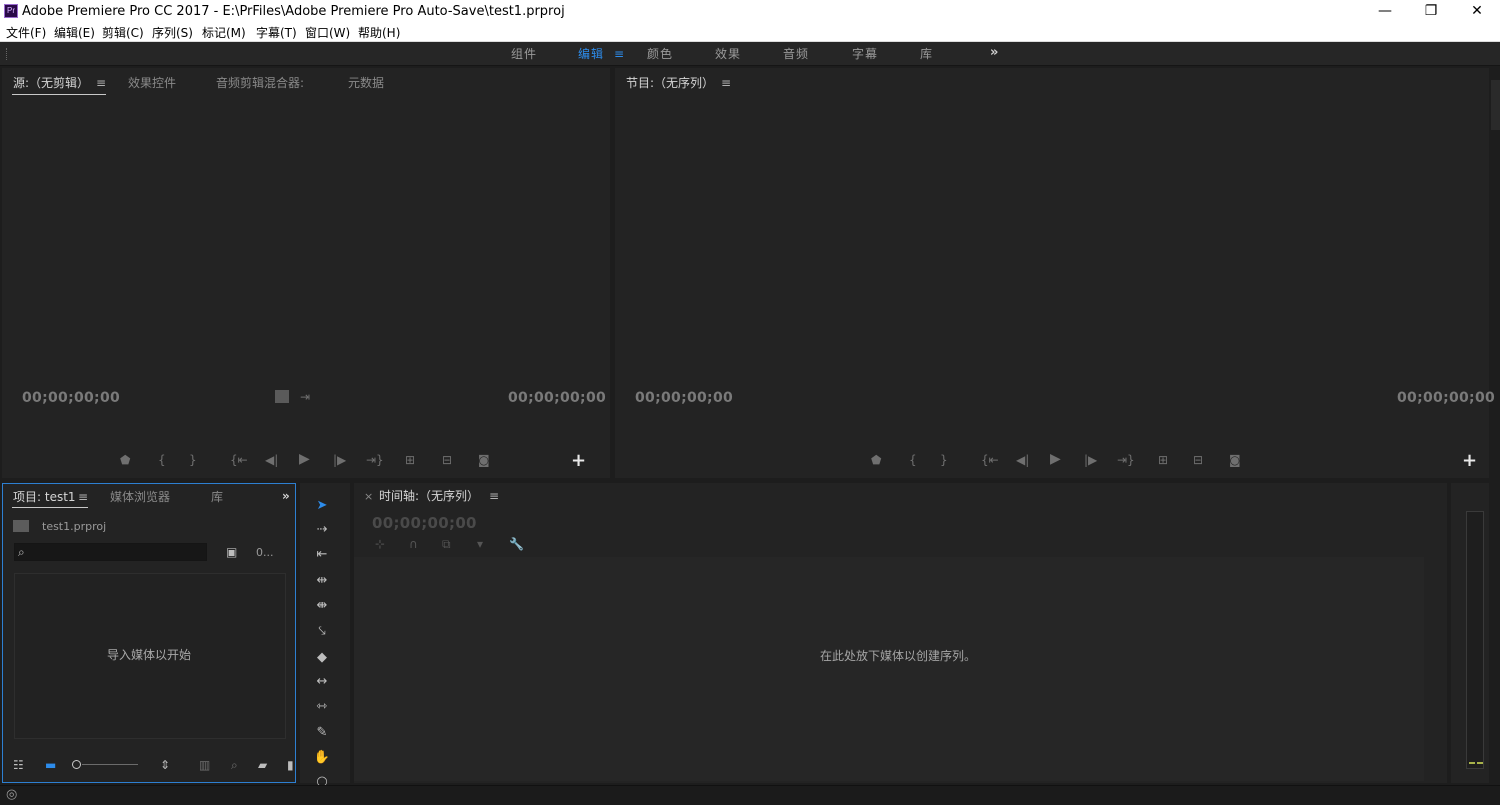 This screenshot has width=1500, height=805. What do you see at coordinates (726, 83) in the screenshot?
I see `program-panel-menu-icon: ≡` at bounding box center [726, 83].